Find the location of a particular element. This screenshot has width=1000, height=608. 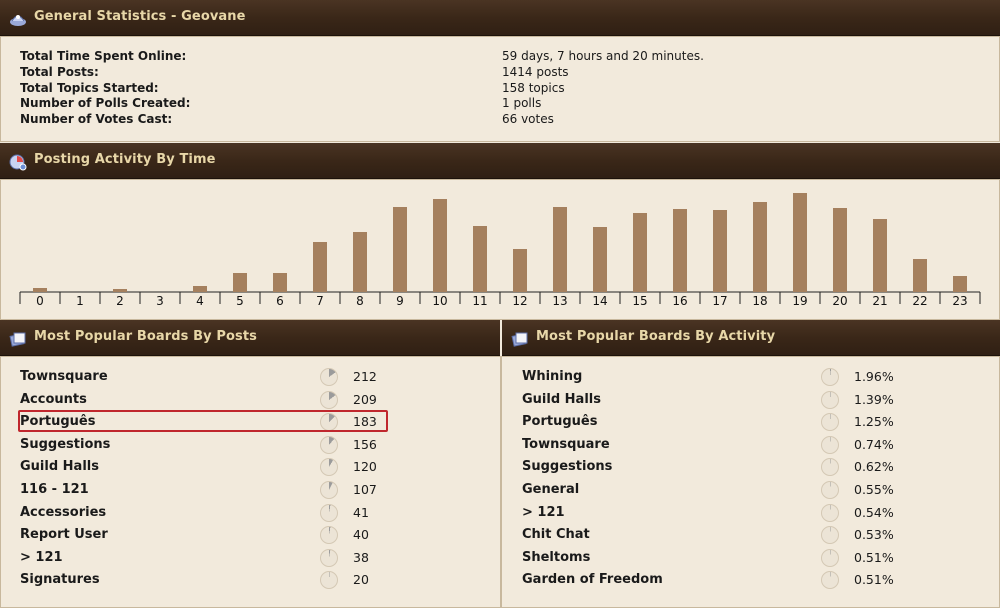

hour-label: 5 is located at coordinates (240, 301).